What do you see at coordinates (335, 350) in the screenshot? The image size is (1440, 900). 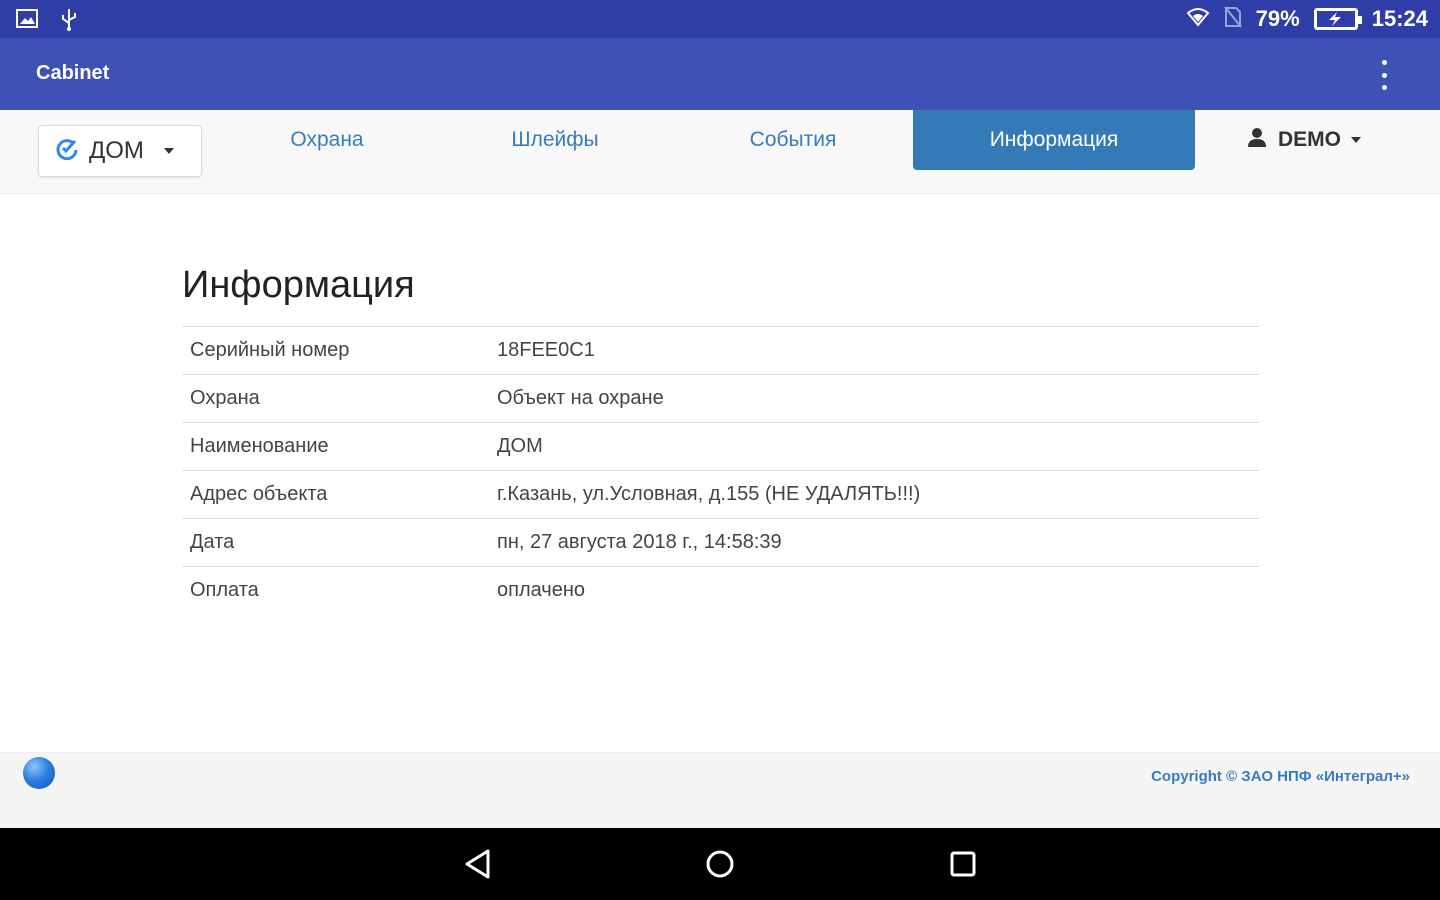 I see `row-key: Серийный номер` at bounding box center [335, 350].